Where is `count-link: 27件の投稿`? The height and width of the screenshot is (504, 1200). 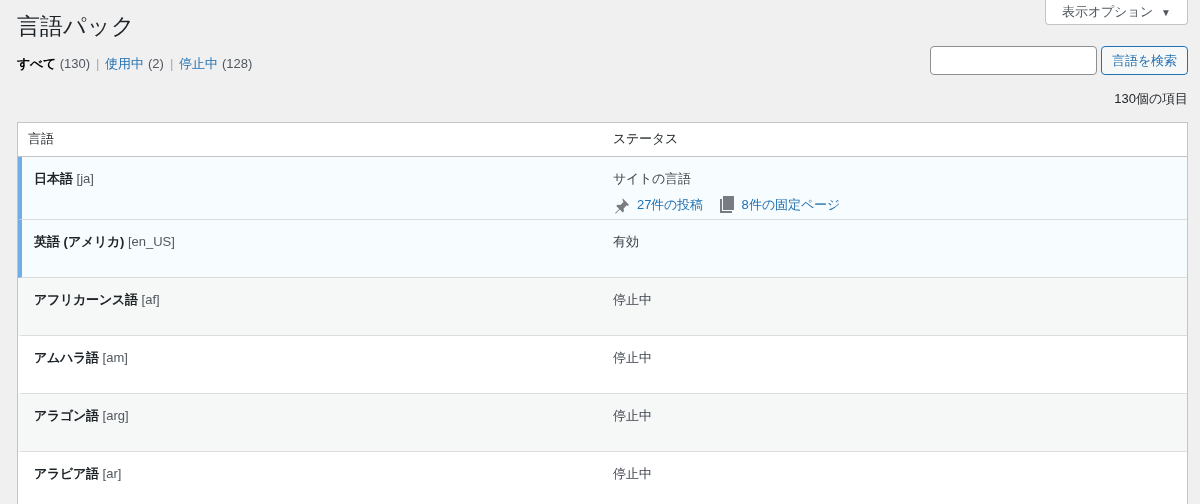 count-link: 27件の投稿 is located at coordinates (670, 205).